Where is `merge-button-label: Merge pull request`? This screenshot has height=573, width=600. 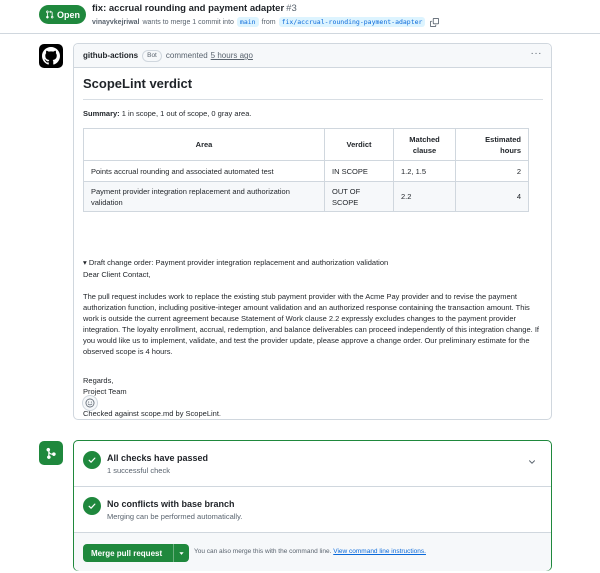
merge-button-label: Merge pull request is located at coordinates (127, 553).